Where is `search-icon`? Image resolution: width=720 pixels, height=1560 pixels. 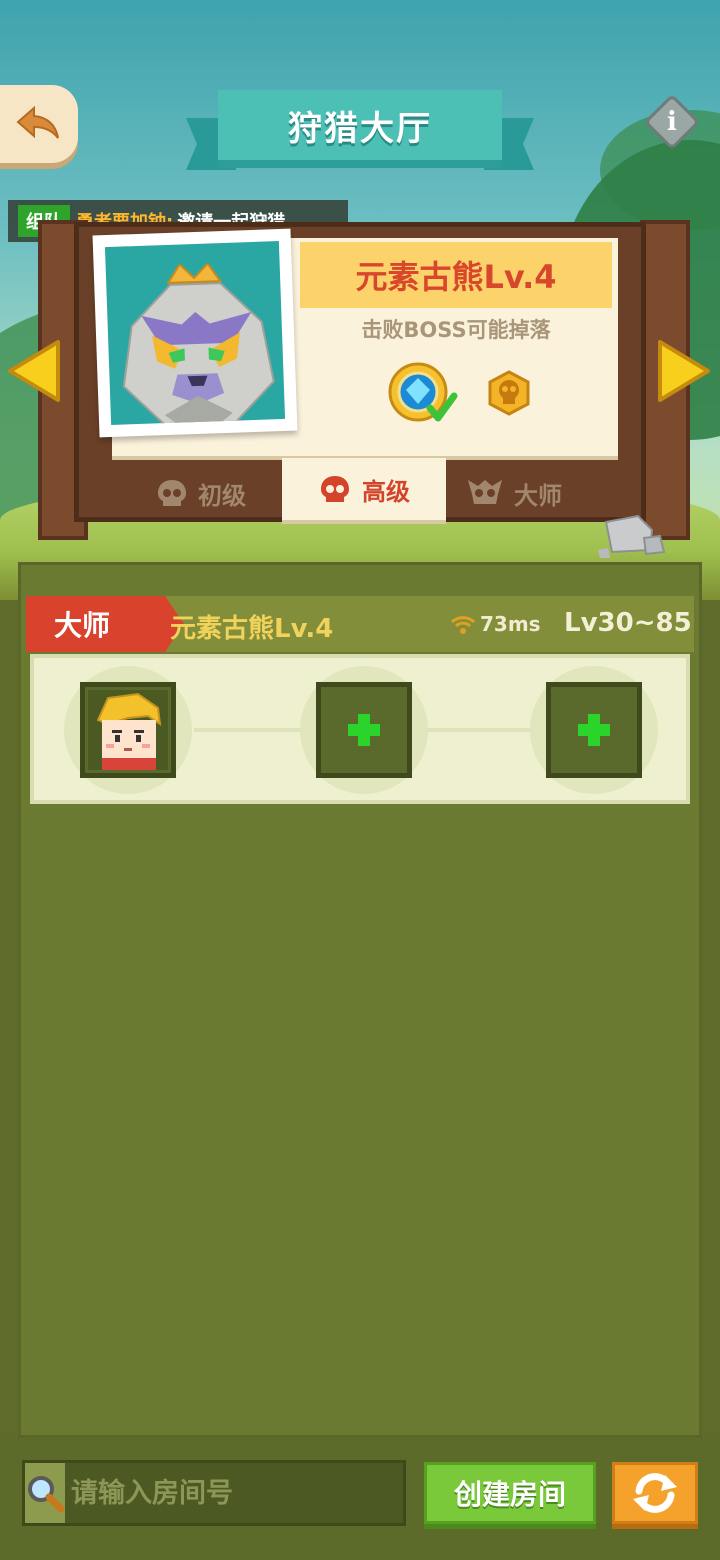 search-icon is located at coordinates (46, 1494).